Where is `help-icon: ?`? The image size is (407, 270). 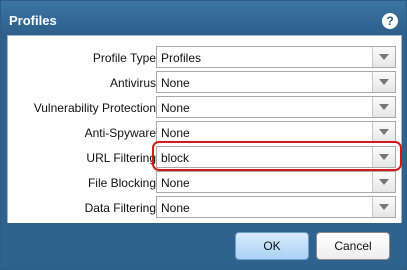 help-icon: ? is located at coordinates (390, 21).